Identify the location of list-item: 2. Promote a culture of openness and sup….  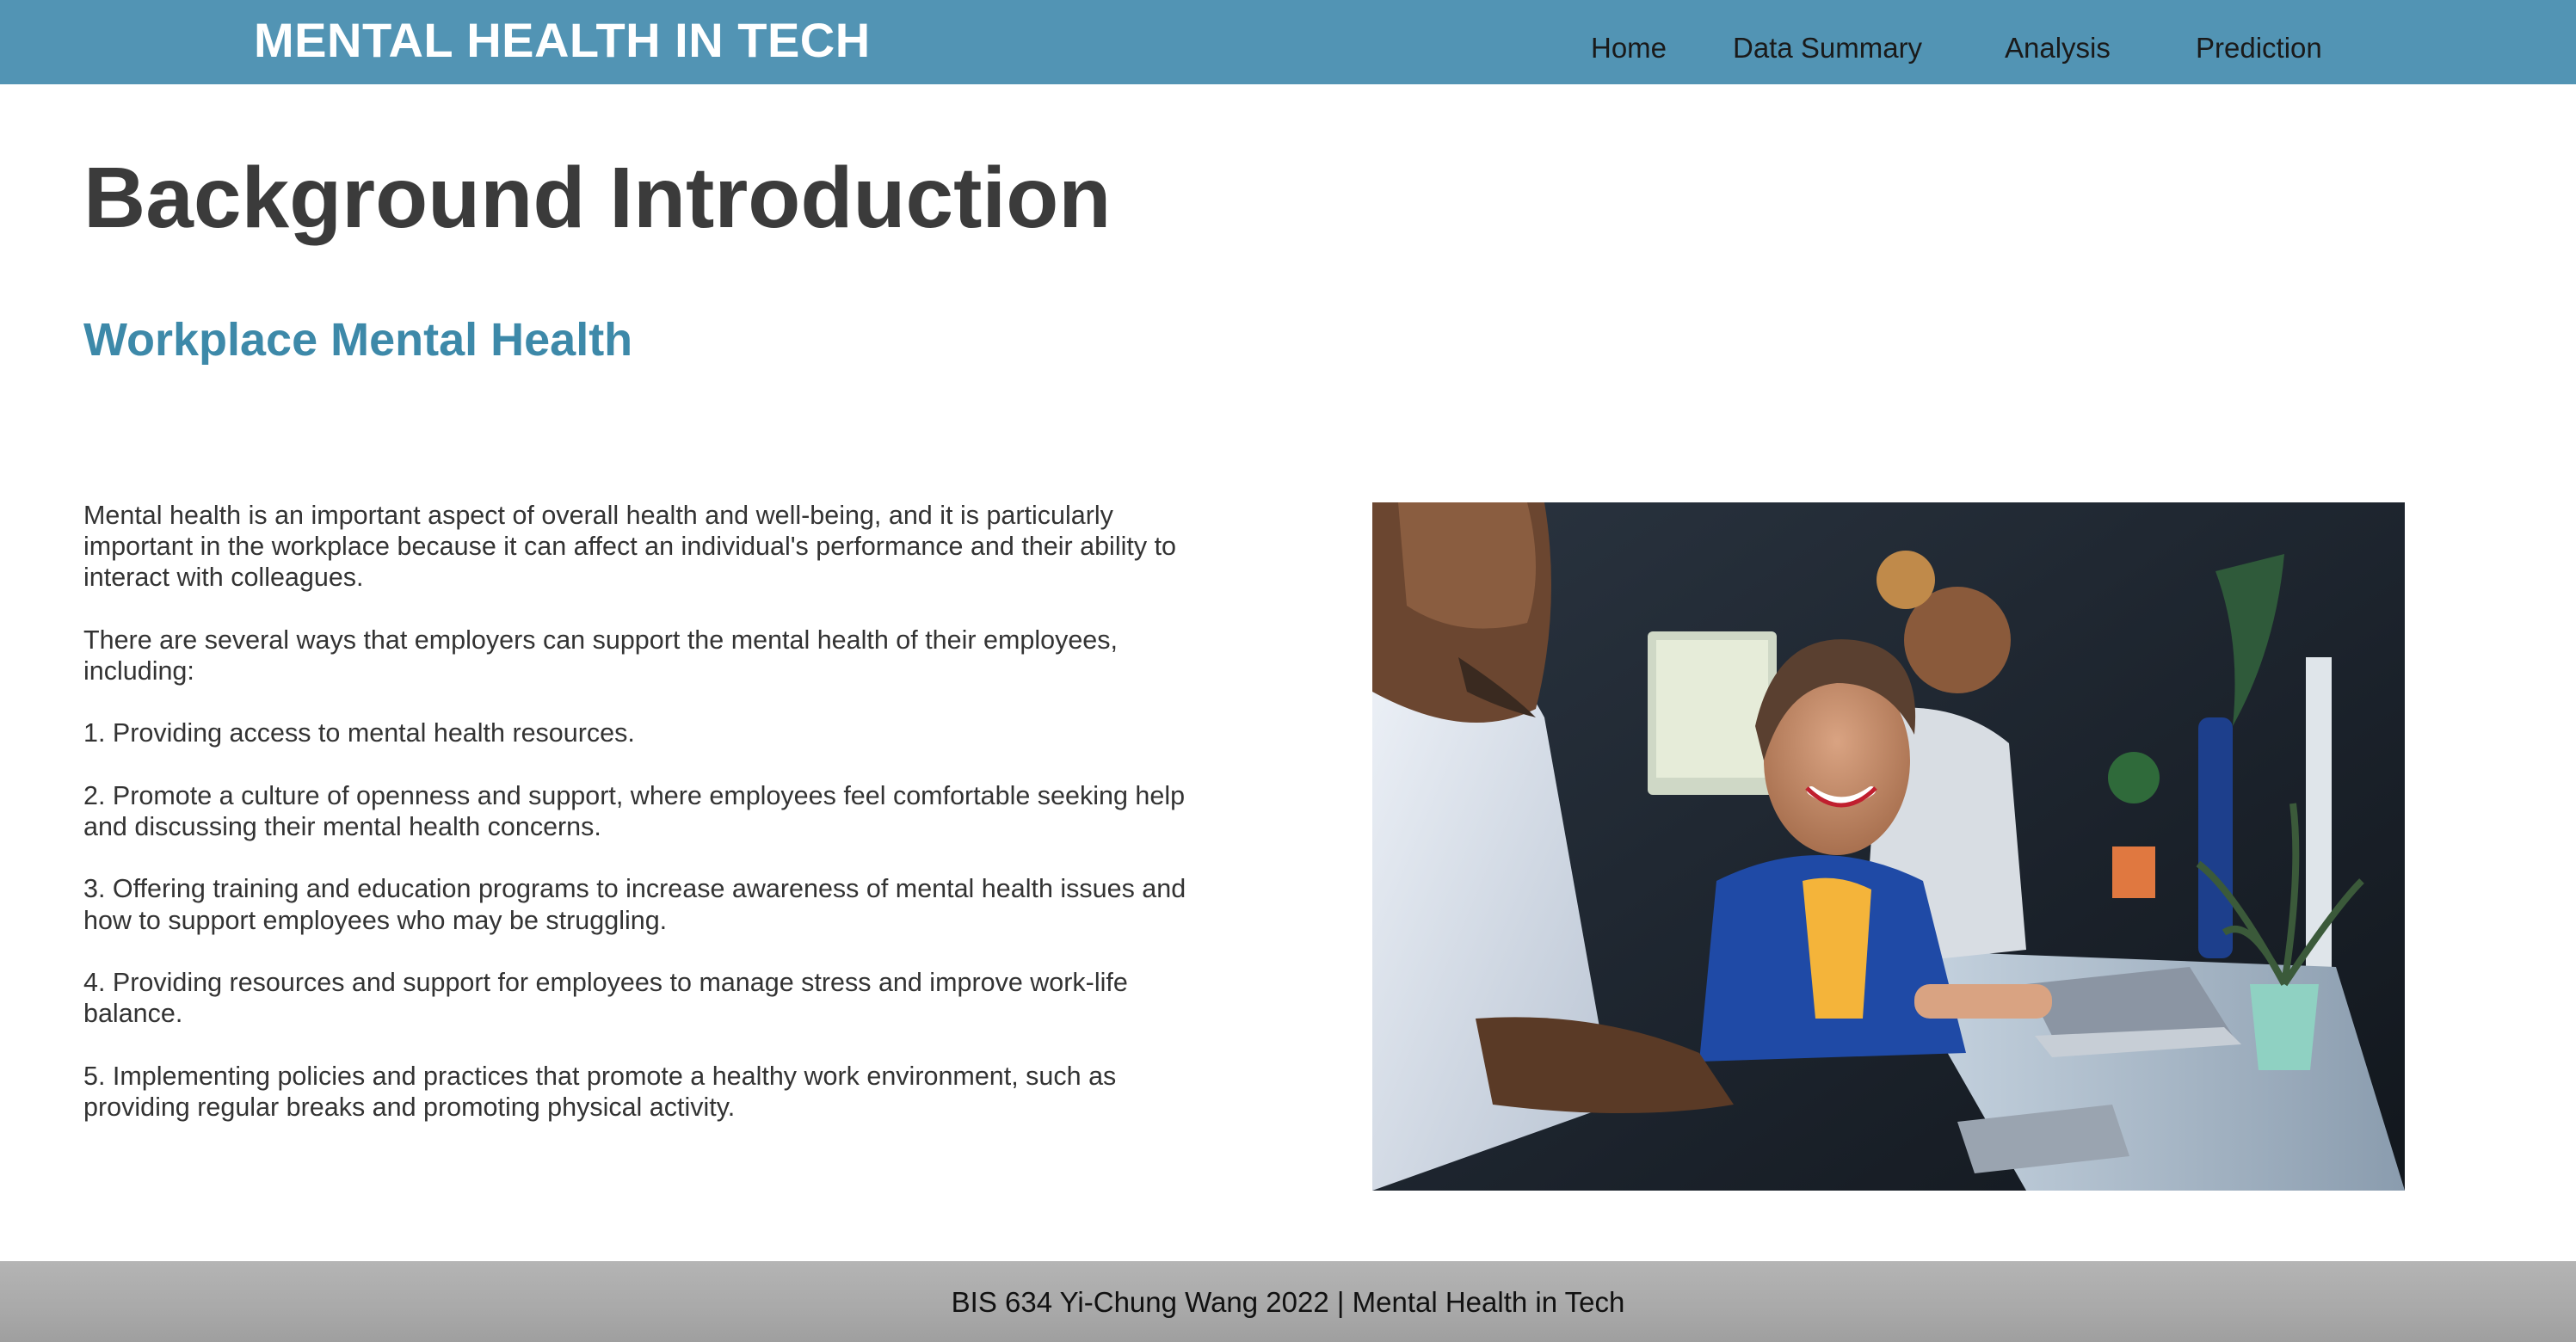
(635, 811).